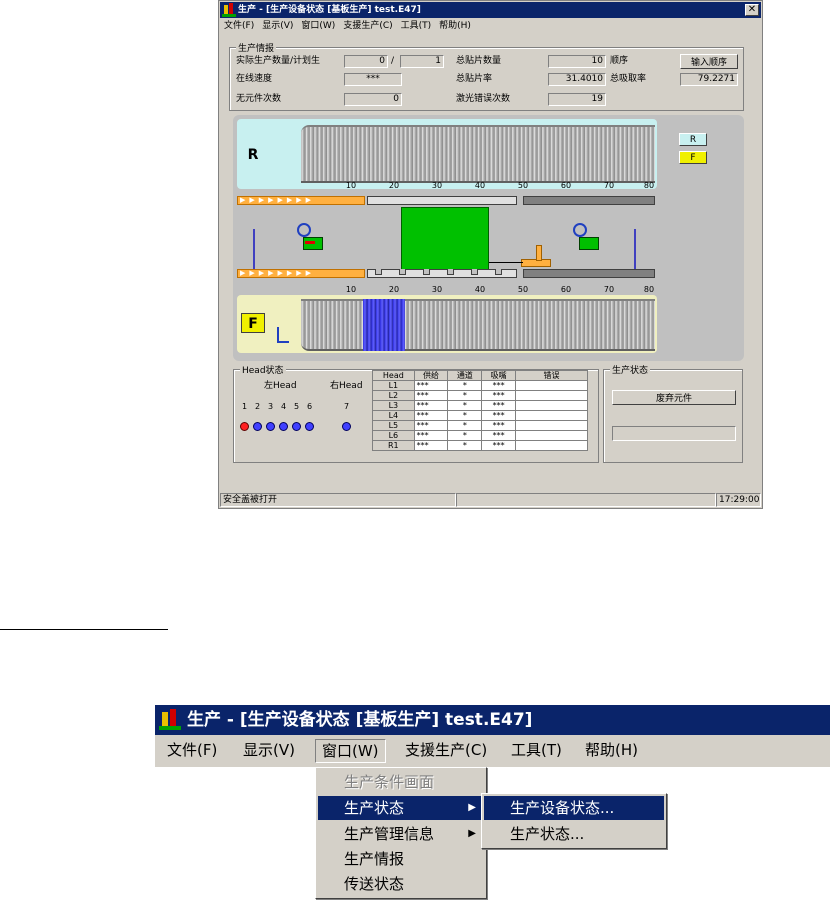  Describe the element at coordinates (442, 200) in the screenshot. I see `upper-rail-left` at that location.